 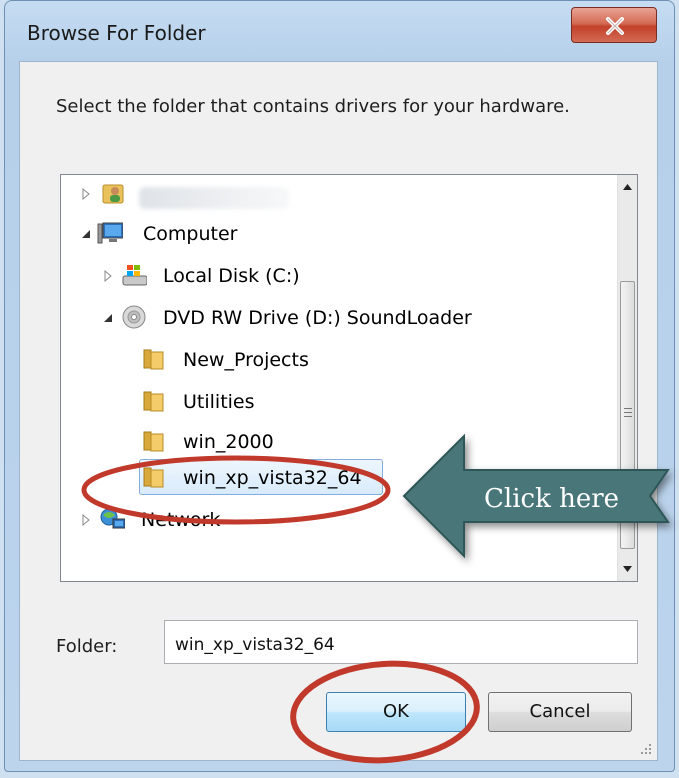 I want to click on user-folder-icon, so click(x=113, y=194).